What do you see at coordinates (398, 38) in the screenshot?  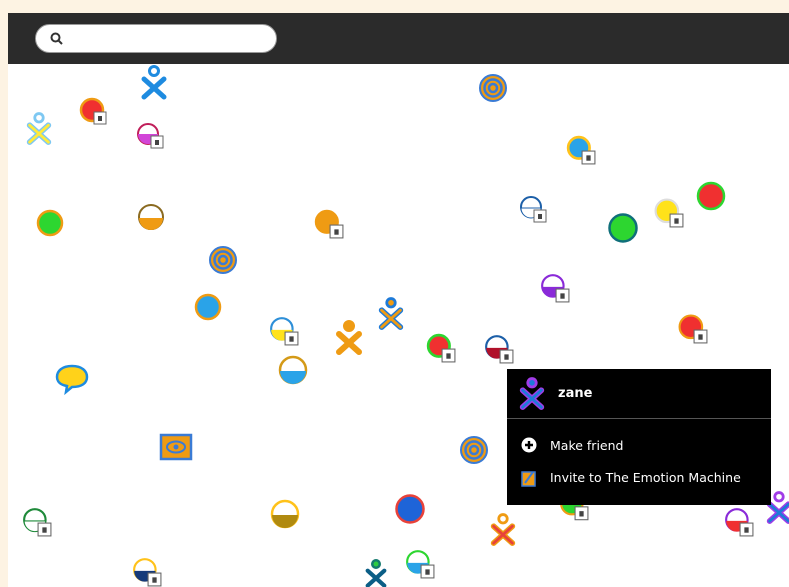 I see `toolbar` at bounding box center [398, 38].